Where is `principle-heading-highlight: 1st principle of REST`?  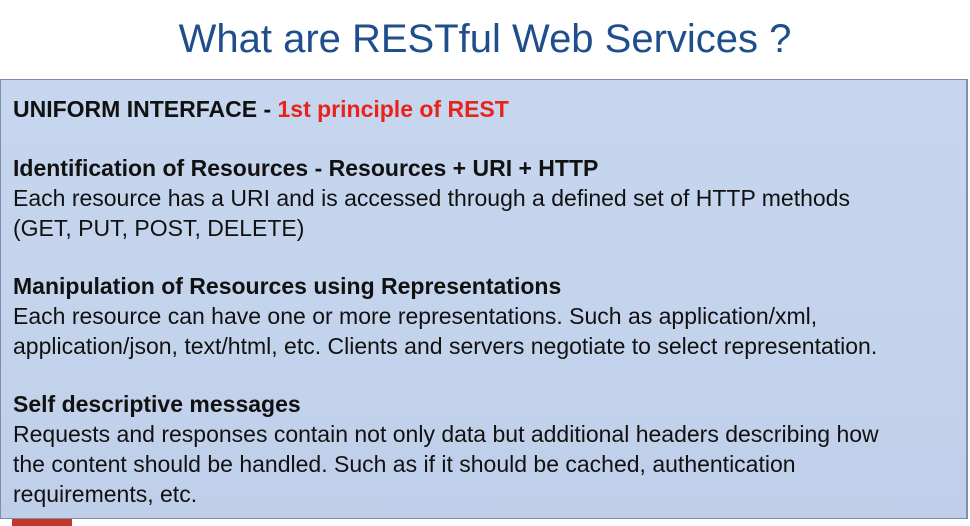 principle-heading-highlight: 1st principle of REST is located at coordinates (393, 109).